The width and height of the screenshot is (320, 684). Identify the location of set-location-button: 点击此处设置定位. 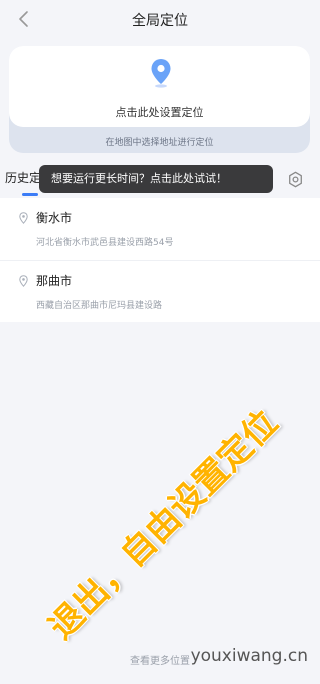
(159, 86).